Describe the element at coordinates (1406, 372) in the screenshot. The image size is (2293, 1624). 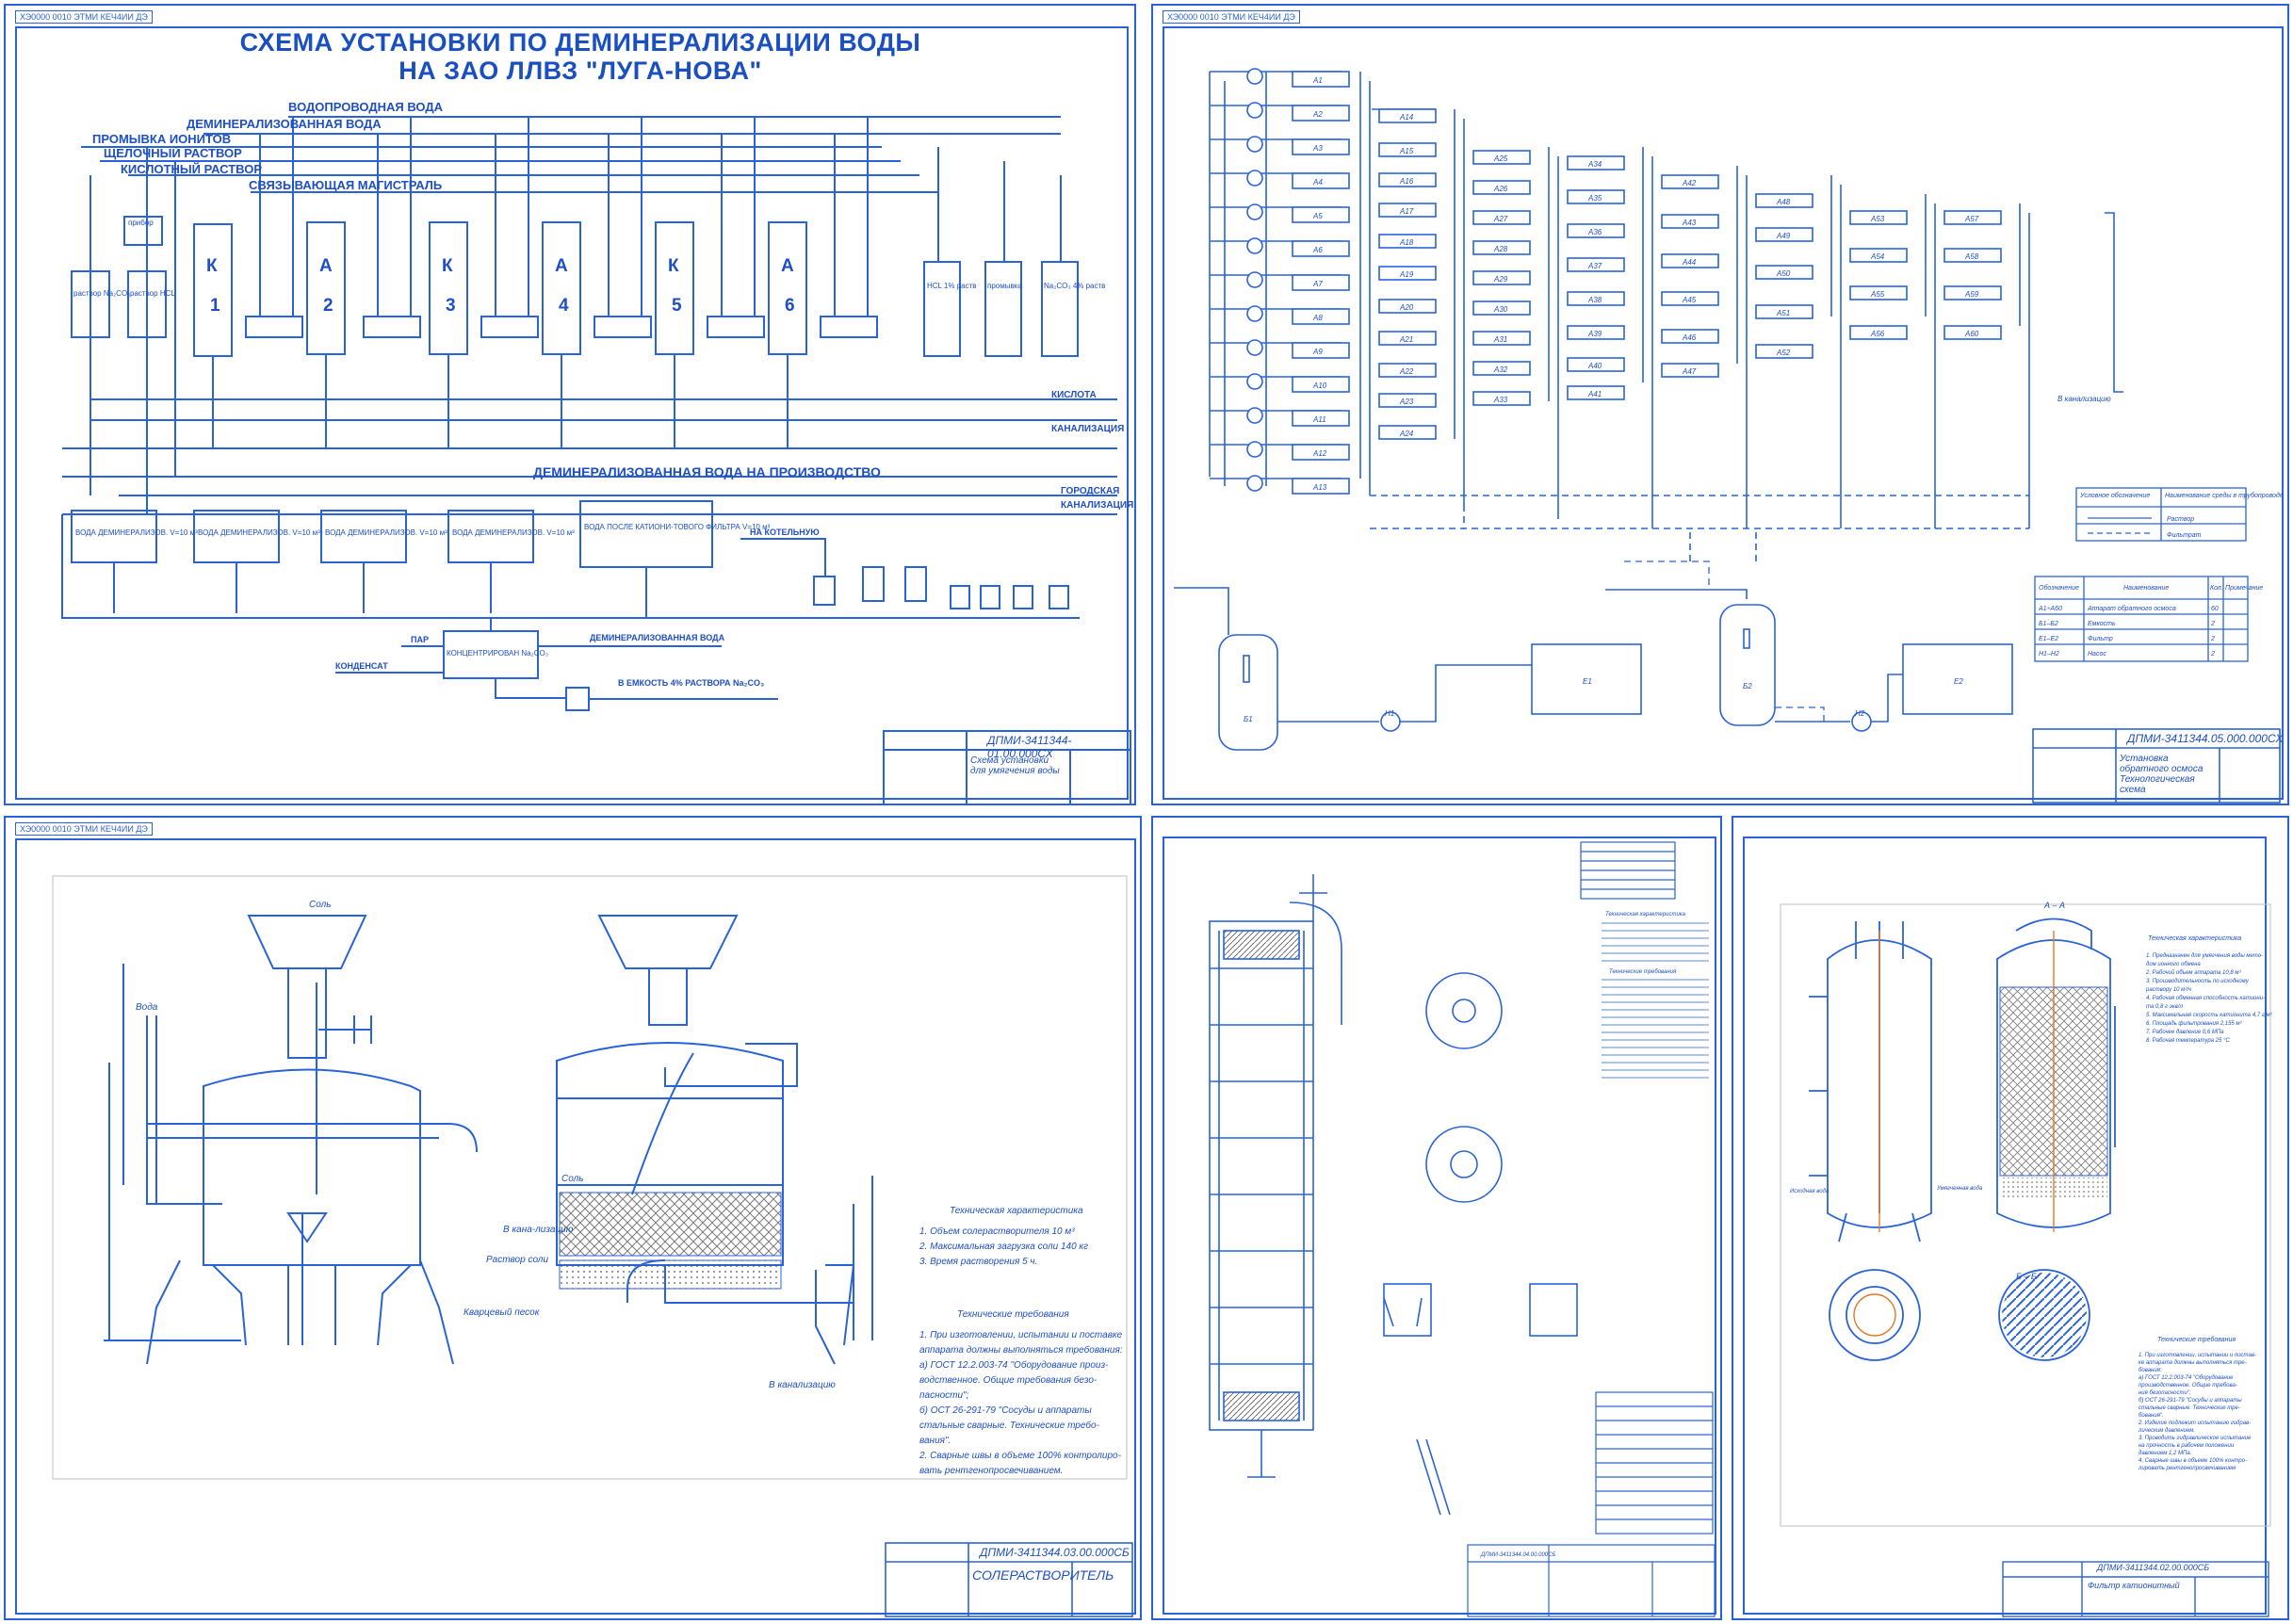
I see `unit-a22: А22` at that location.